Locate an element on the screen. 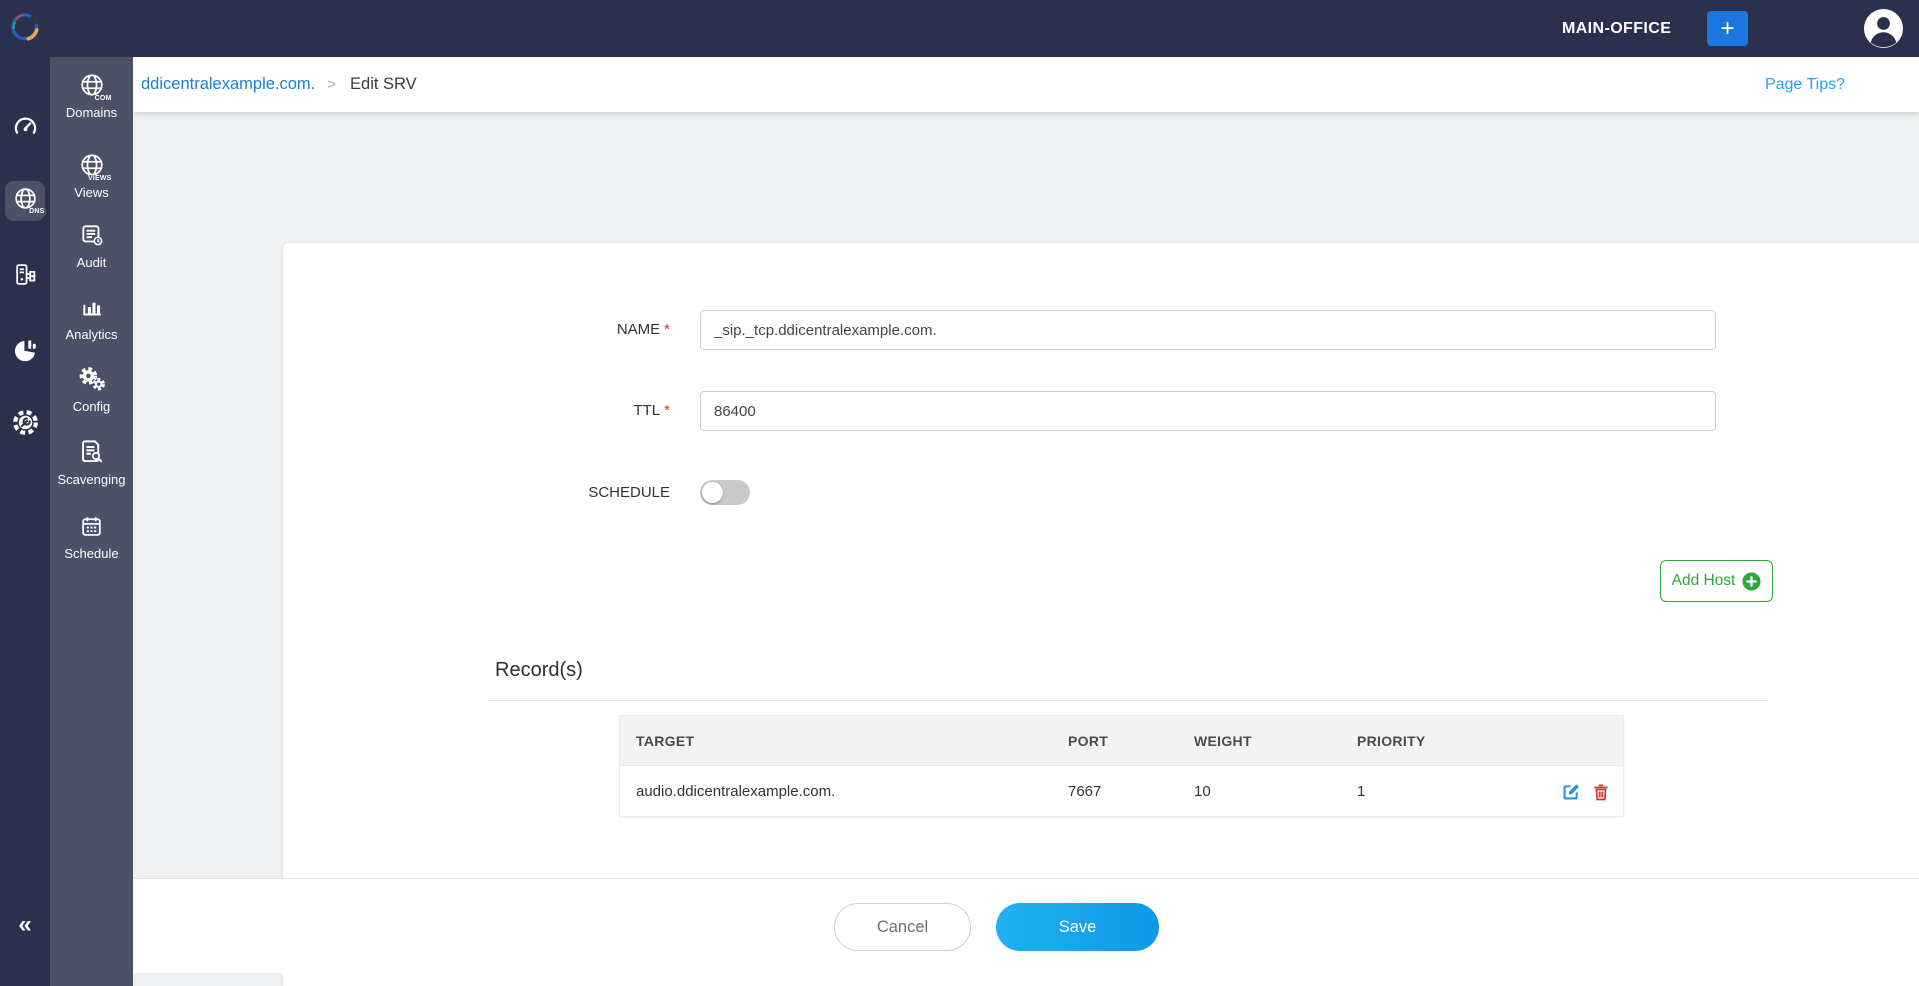  col-target: TARGET is located at coordinates (665, 740).